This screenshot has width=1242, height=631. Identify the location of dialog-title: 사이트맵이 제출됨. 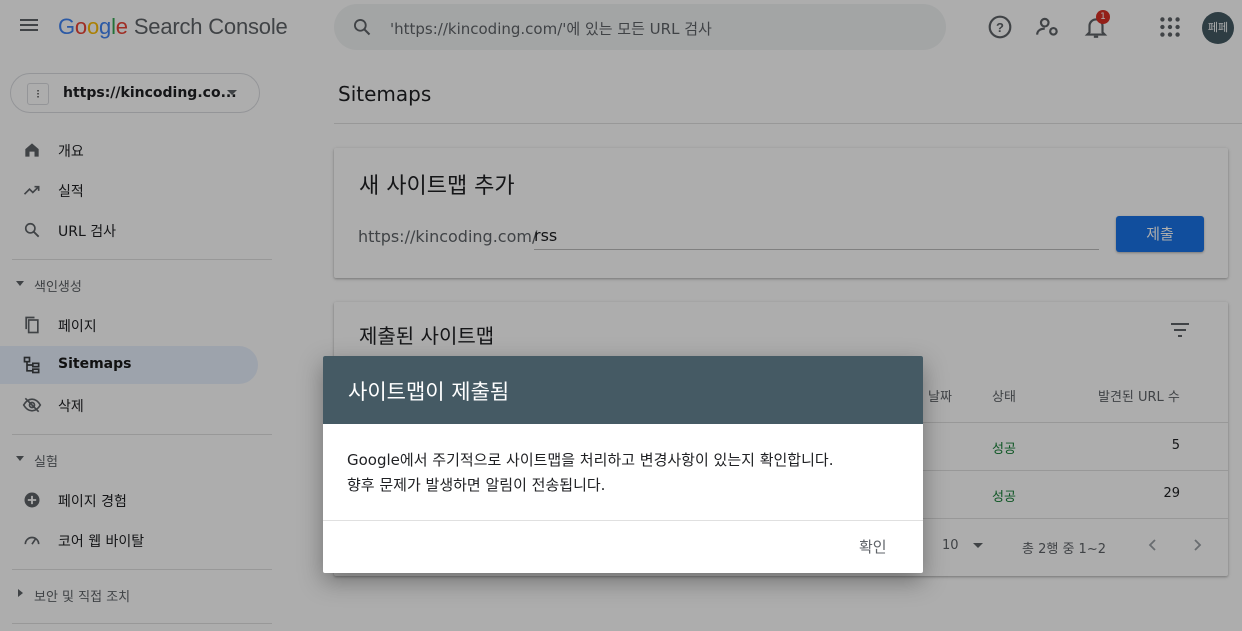
(429, 392).